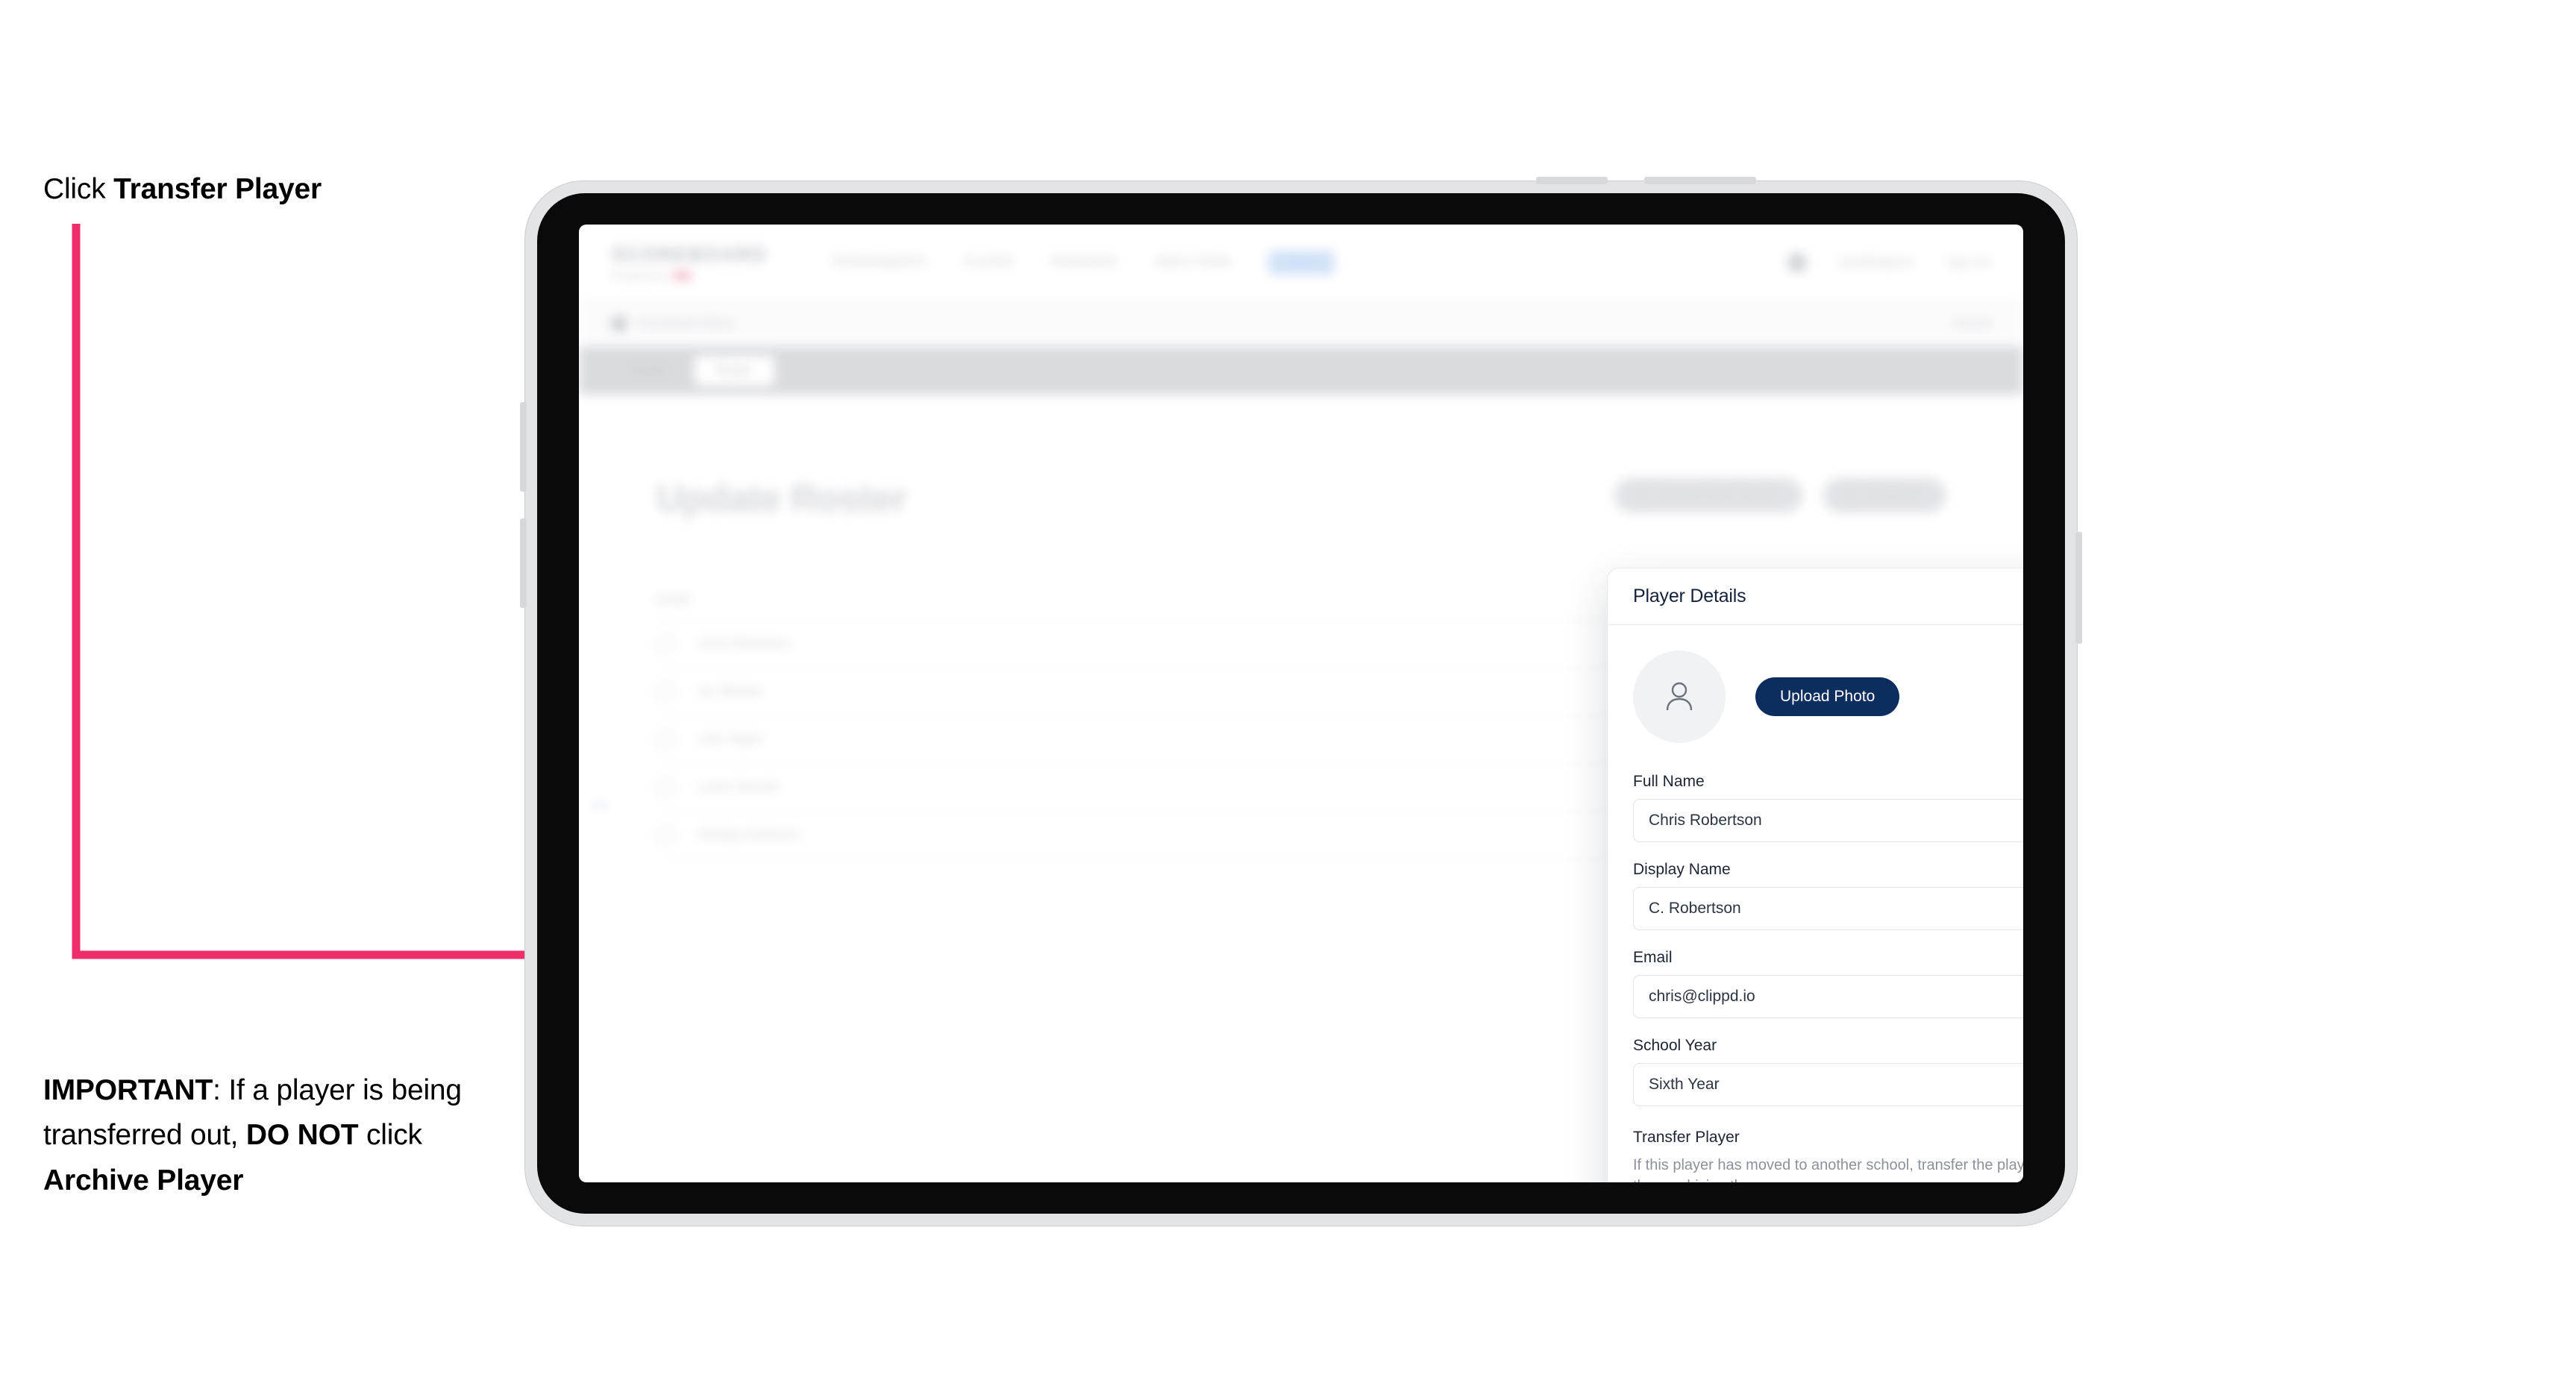  What do you see at coordinates (1301, 324) in the screenshot?
I see `app-subbar: Scoreboard Menu Cancel` at bounding box center [1301, 324].